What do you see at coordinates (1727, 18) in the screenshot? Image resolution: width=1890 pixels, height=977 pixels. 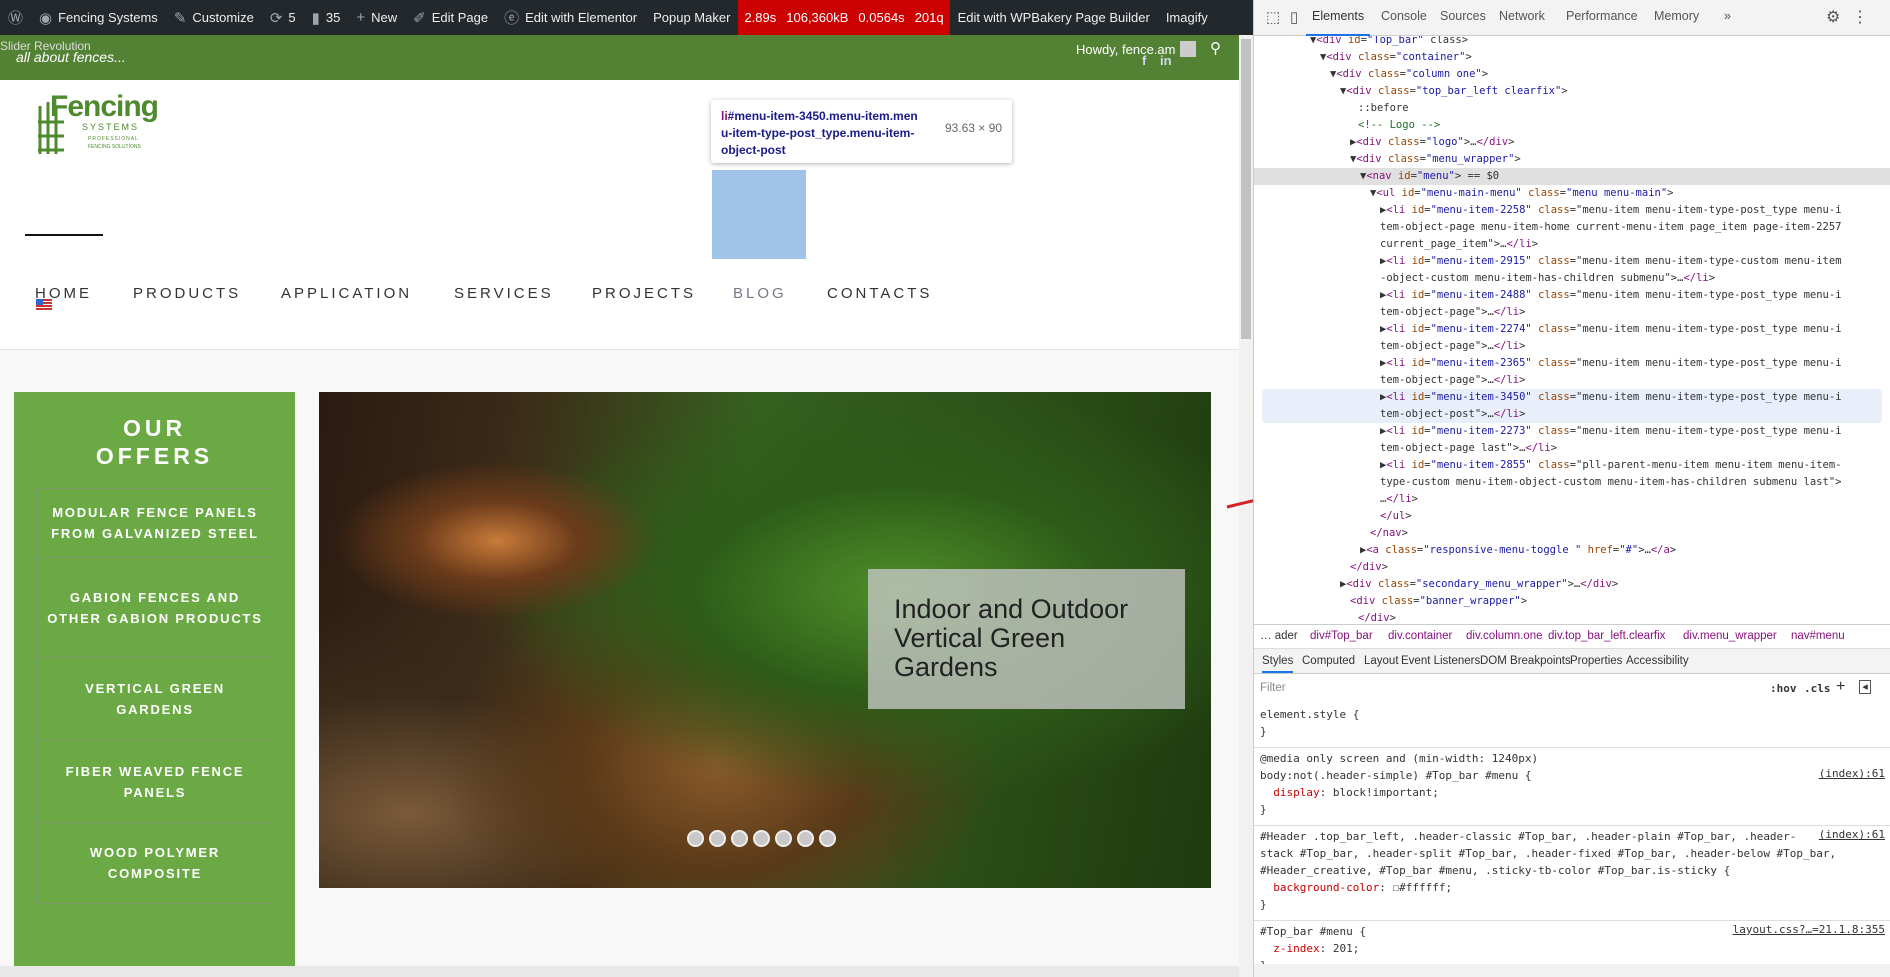 I see `devtools-tab-more: »` at bounding box center [1727, 18].